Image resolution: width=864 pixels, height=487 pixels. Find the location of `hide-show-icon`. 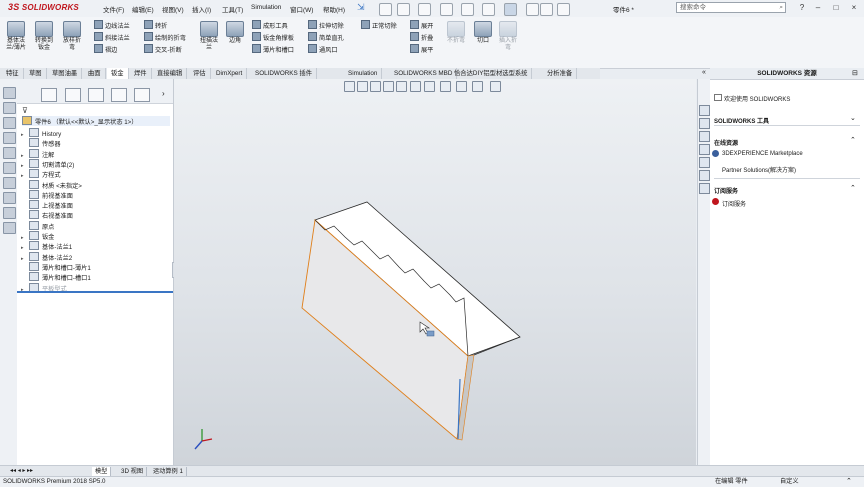

hide-show-icon is located at coordinates (9, 153).